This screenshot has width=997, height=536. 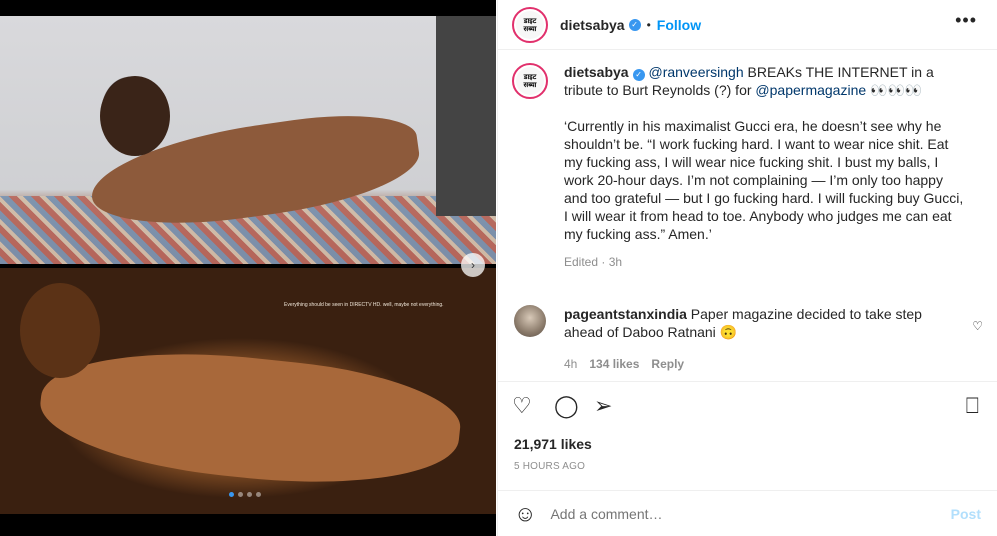 I want to click on caption-username: dietsabya, so click(x=596, y=72).